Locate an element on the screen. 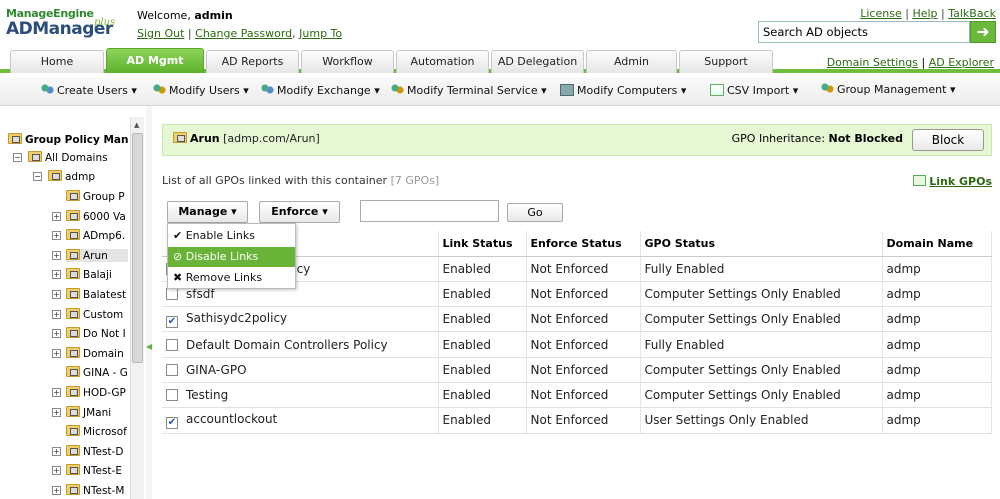 This screenshot has height=499, width=1000. gpo-name: accountlockout is located at coordinates (231, 419).